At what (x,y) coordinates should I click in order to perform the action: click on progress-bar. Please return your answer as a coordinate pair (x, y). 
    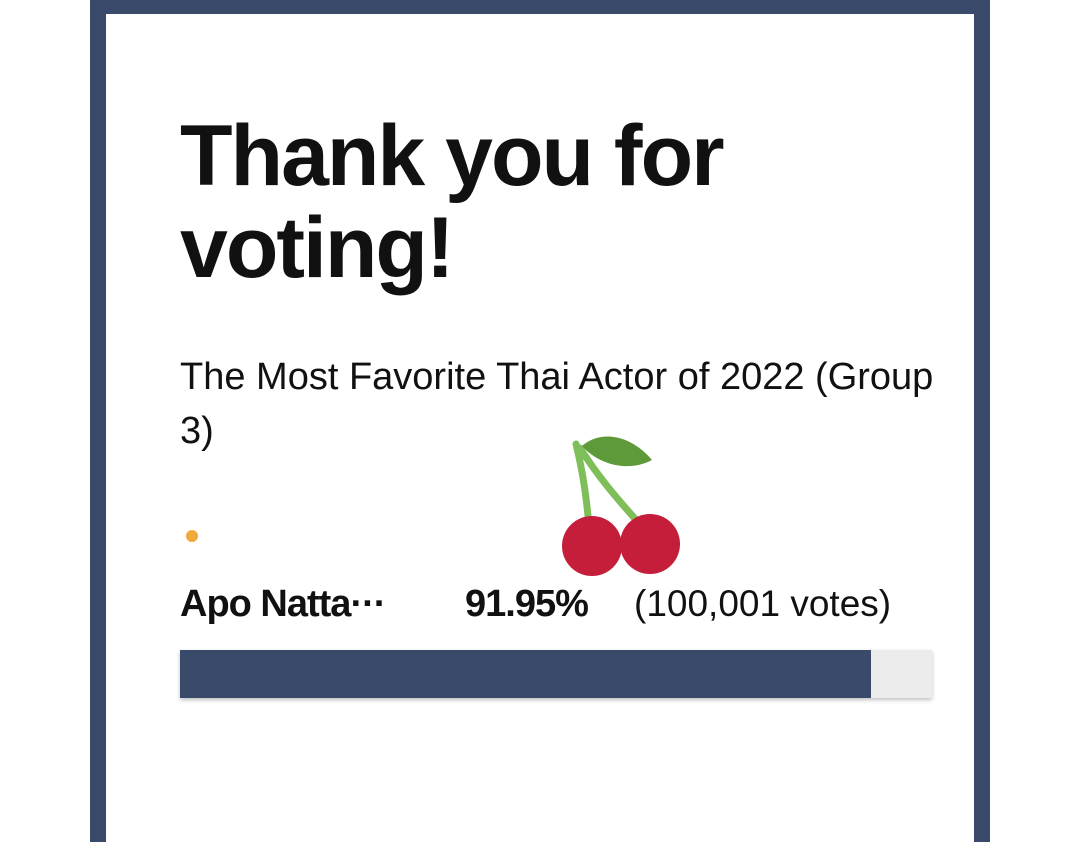
    Looking at the image, I should click on (556, 674).